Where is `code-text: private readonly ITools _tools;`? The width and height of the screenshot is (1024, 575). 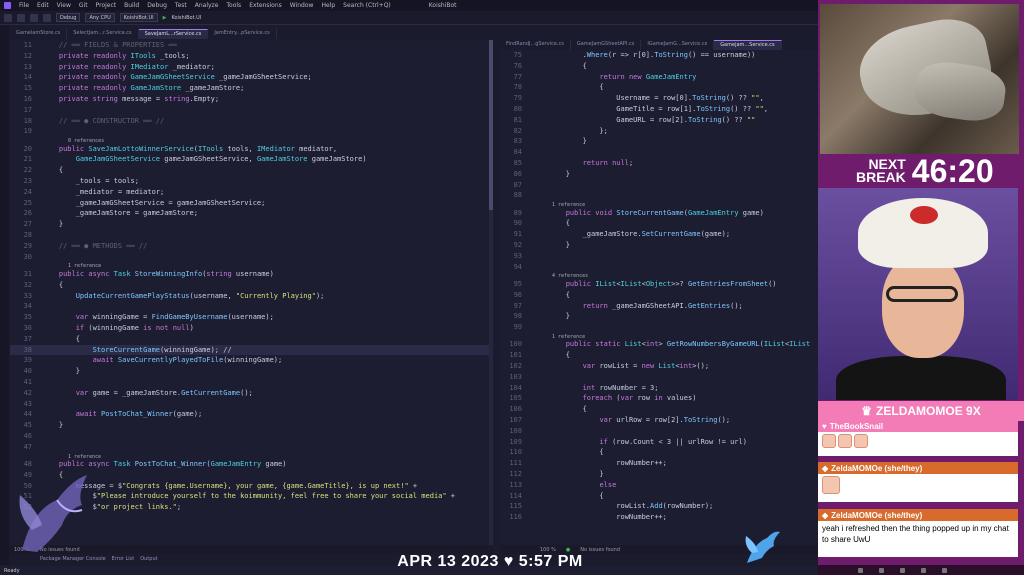 code-text: private readonly ITools _tools; is located at coordinates (116, 56).